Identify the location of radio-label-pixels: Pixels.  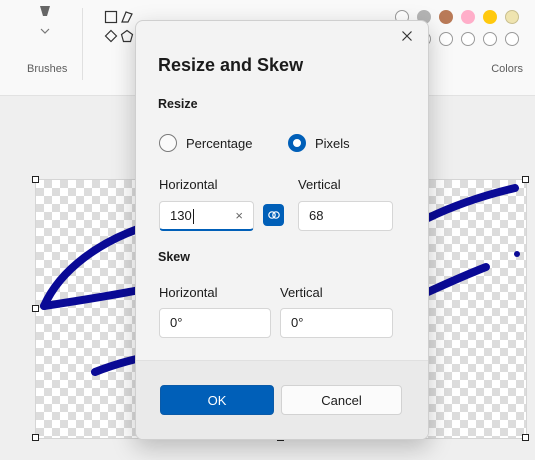
(332, 143).